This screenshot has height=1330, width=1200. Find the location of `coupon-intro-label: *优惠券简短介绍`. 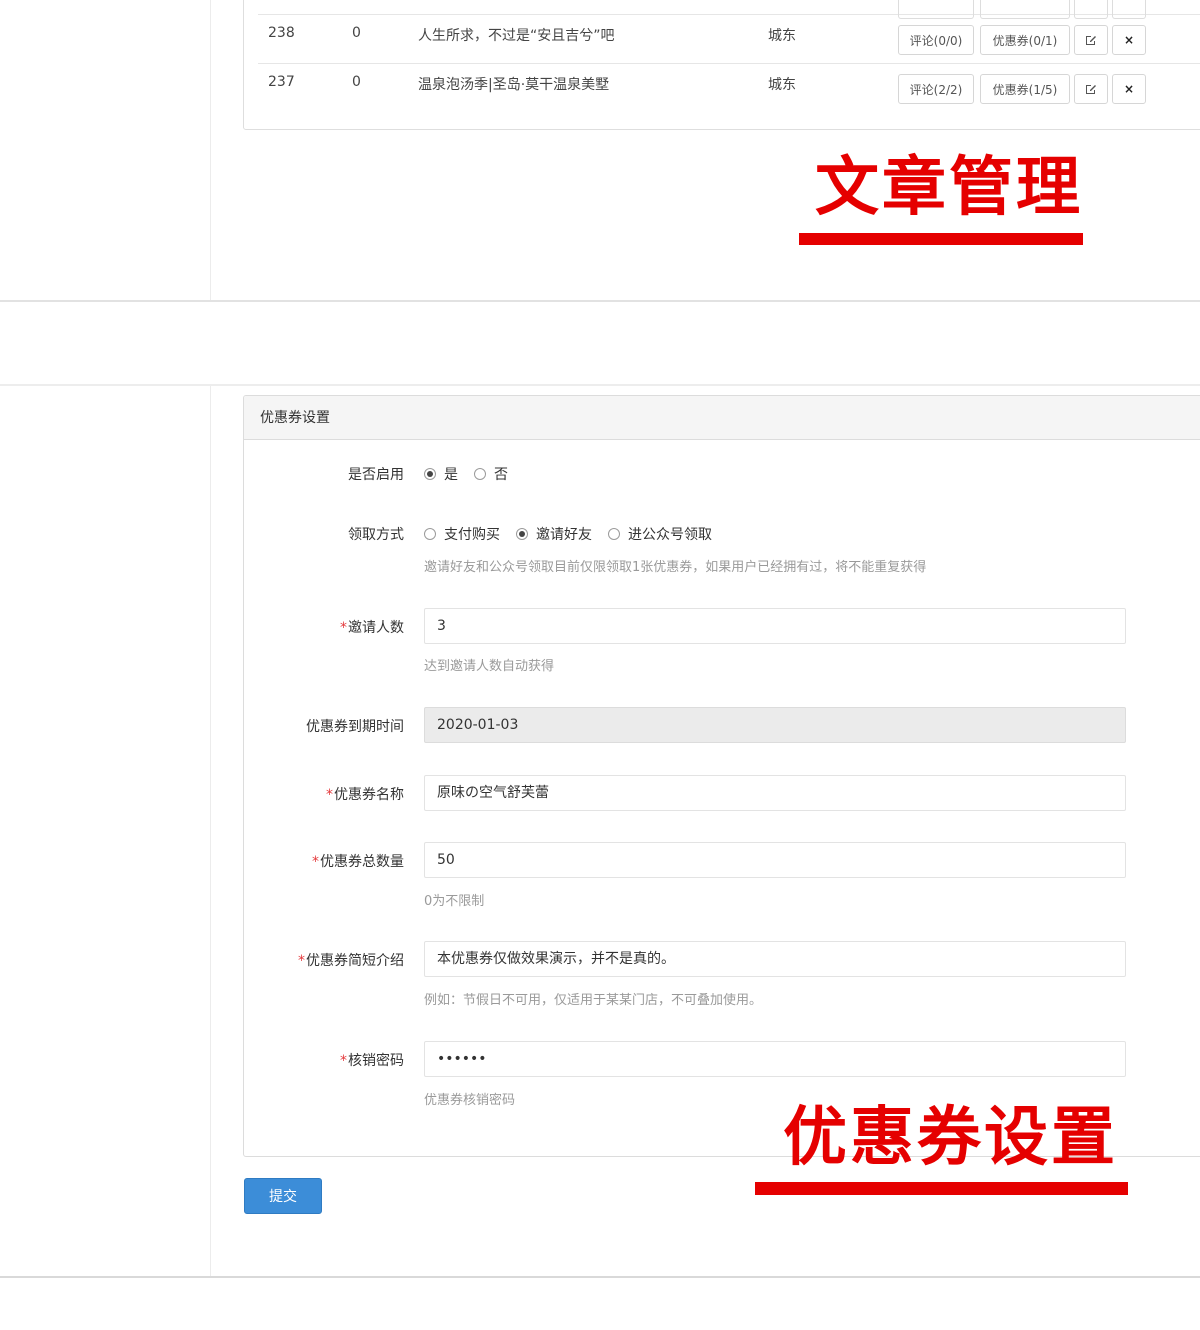

coupon-intro-label: *优惠券简短介绍 is located at coordinates (351, 961).